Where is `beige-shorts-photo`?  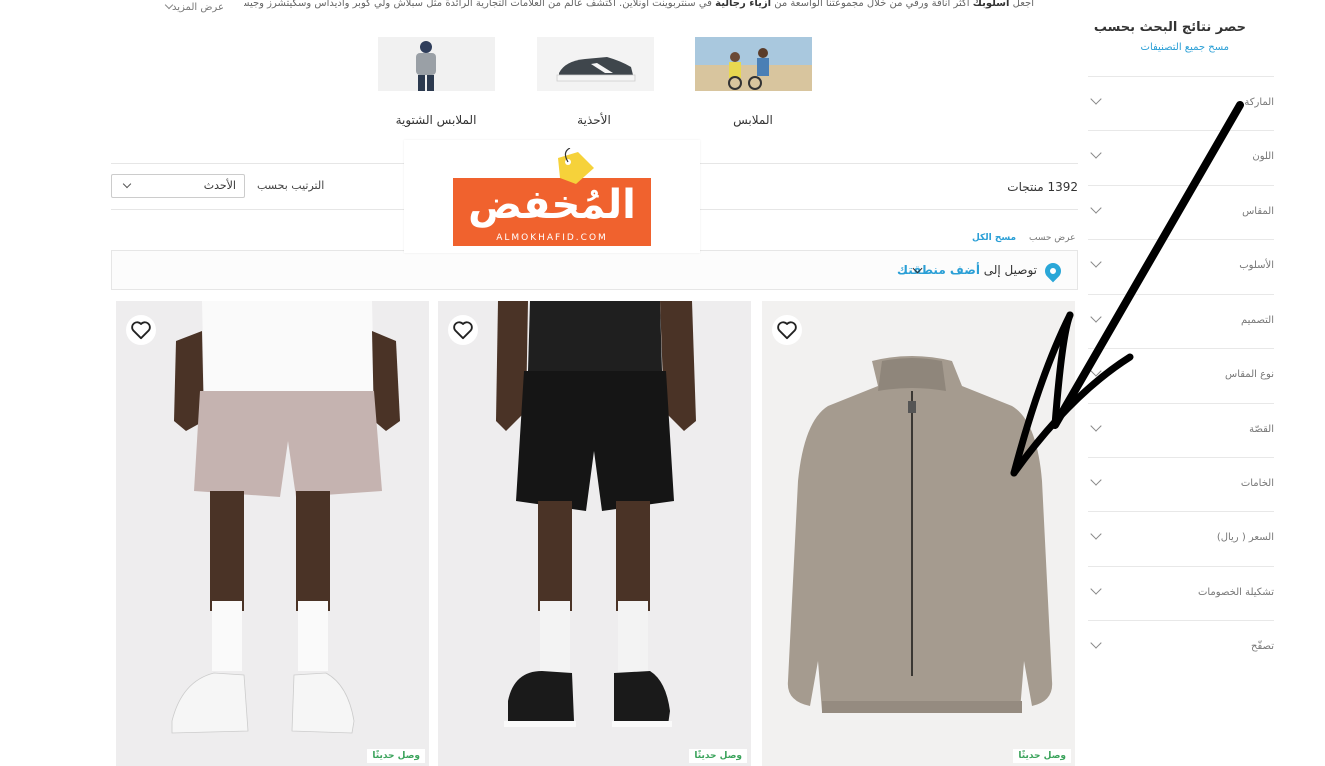
beige-shorts-photo is located at coordinates (272, 533).